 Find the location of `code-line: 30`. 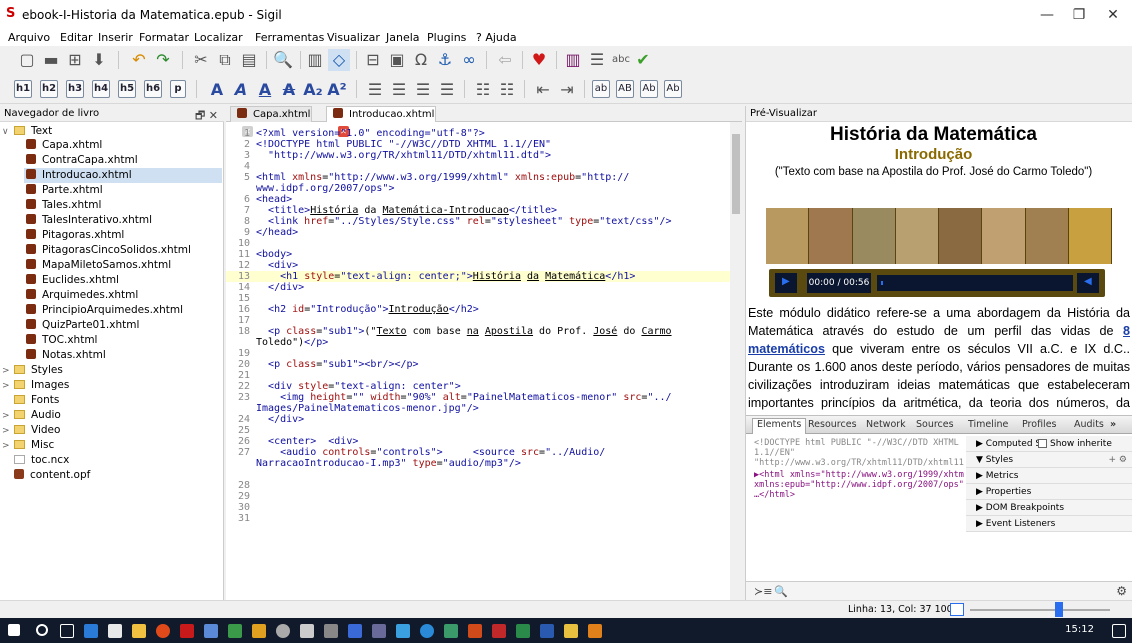

code-line: 30 is located at coordinates (478, 507).